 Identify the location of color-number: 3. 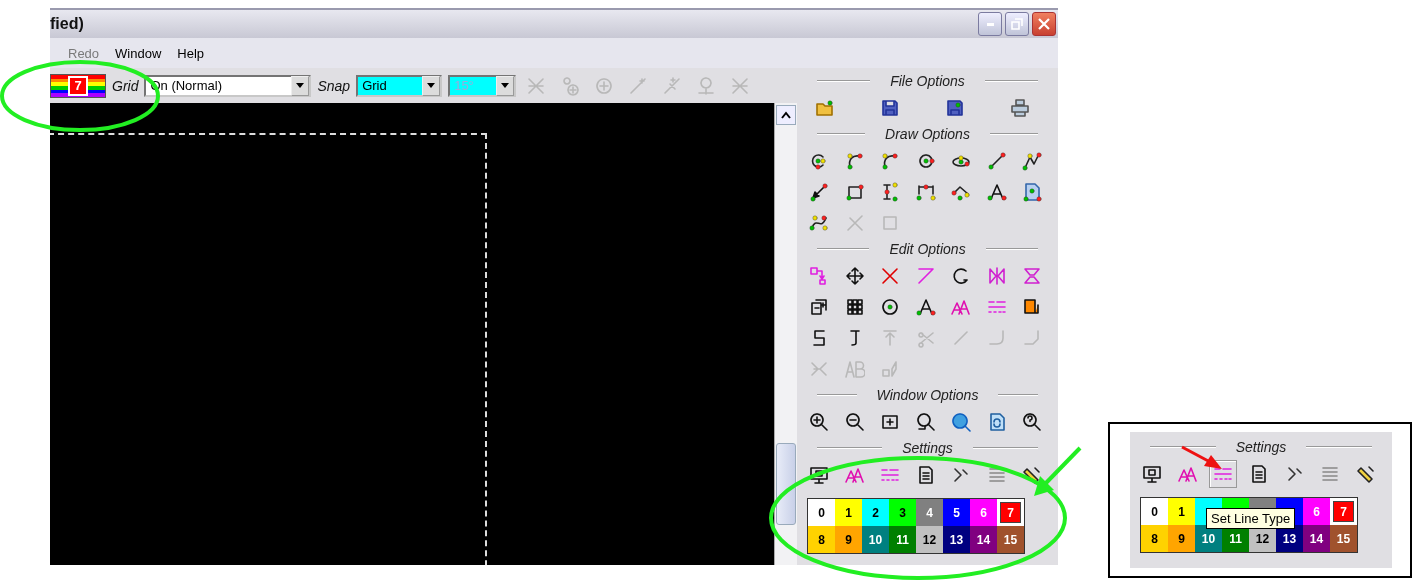
(902, 512).